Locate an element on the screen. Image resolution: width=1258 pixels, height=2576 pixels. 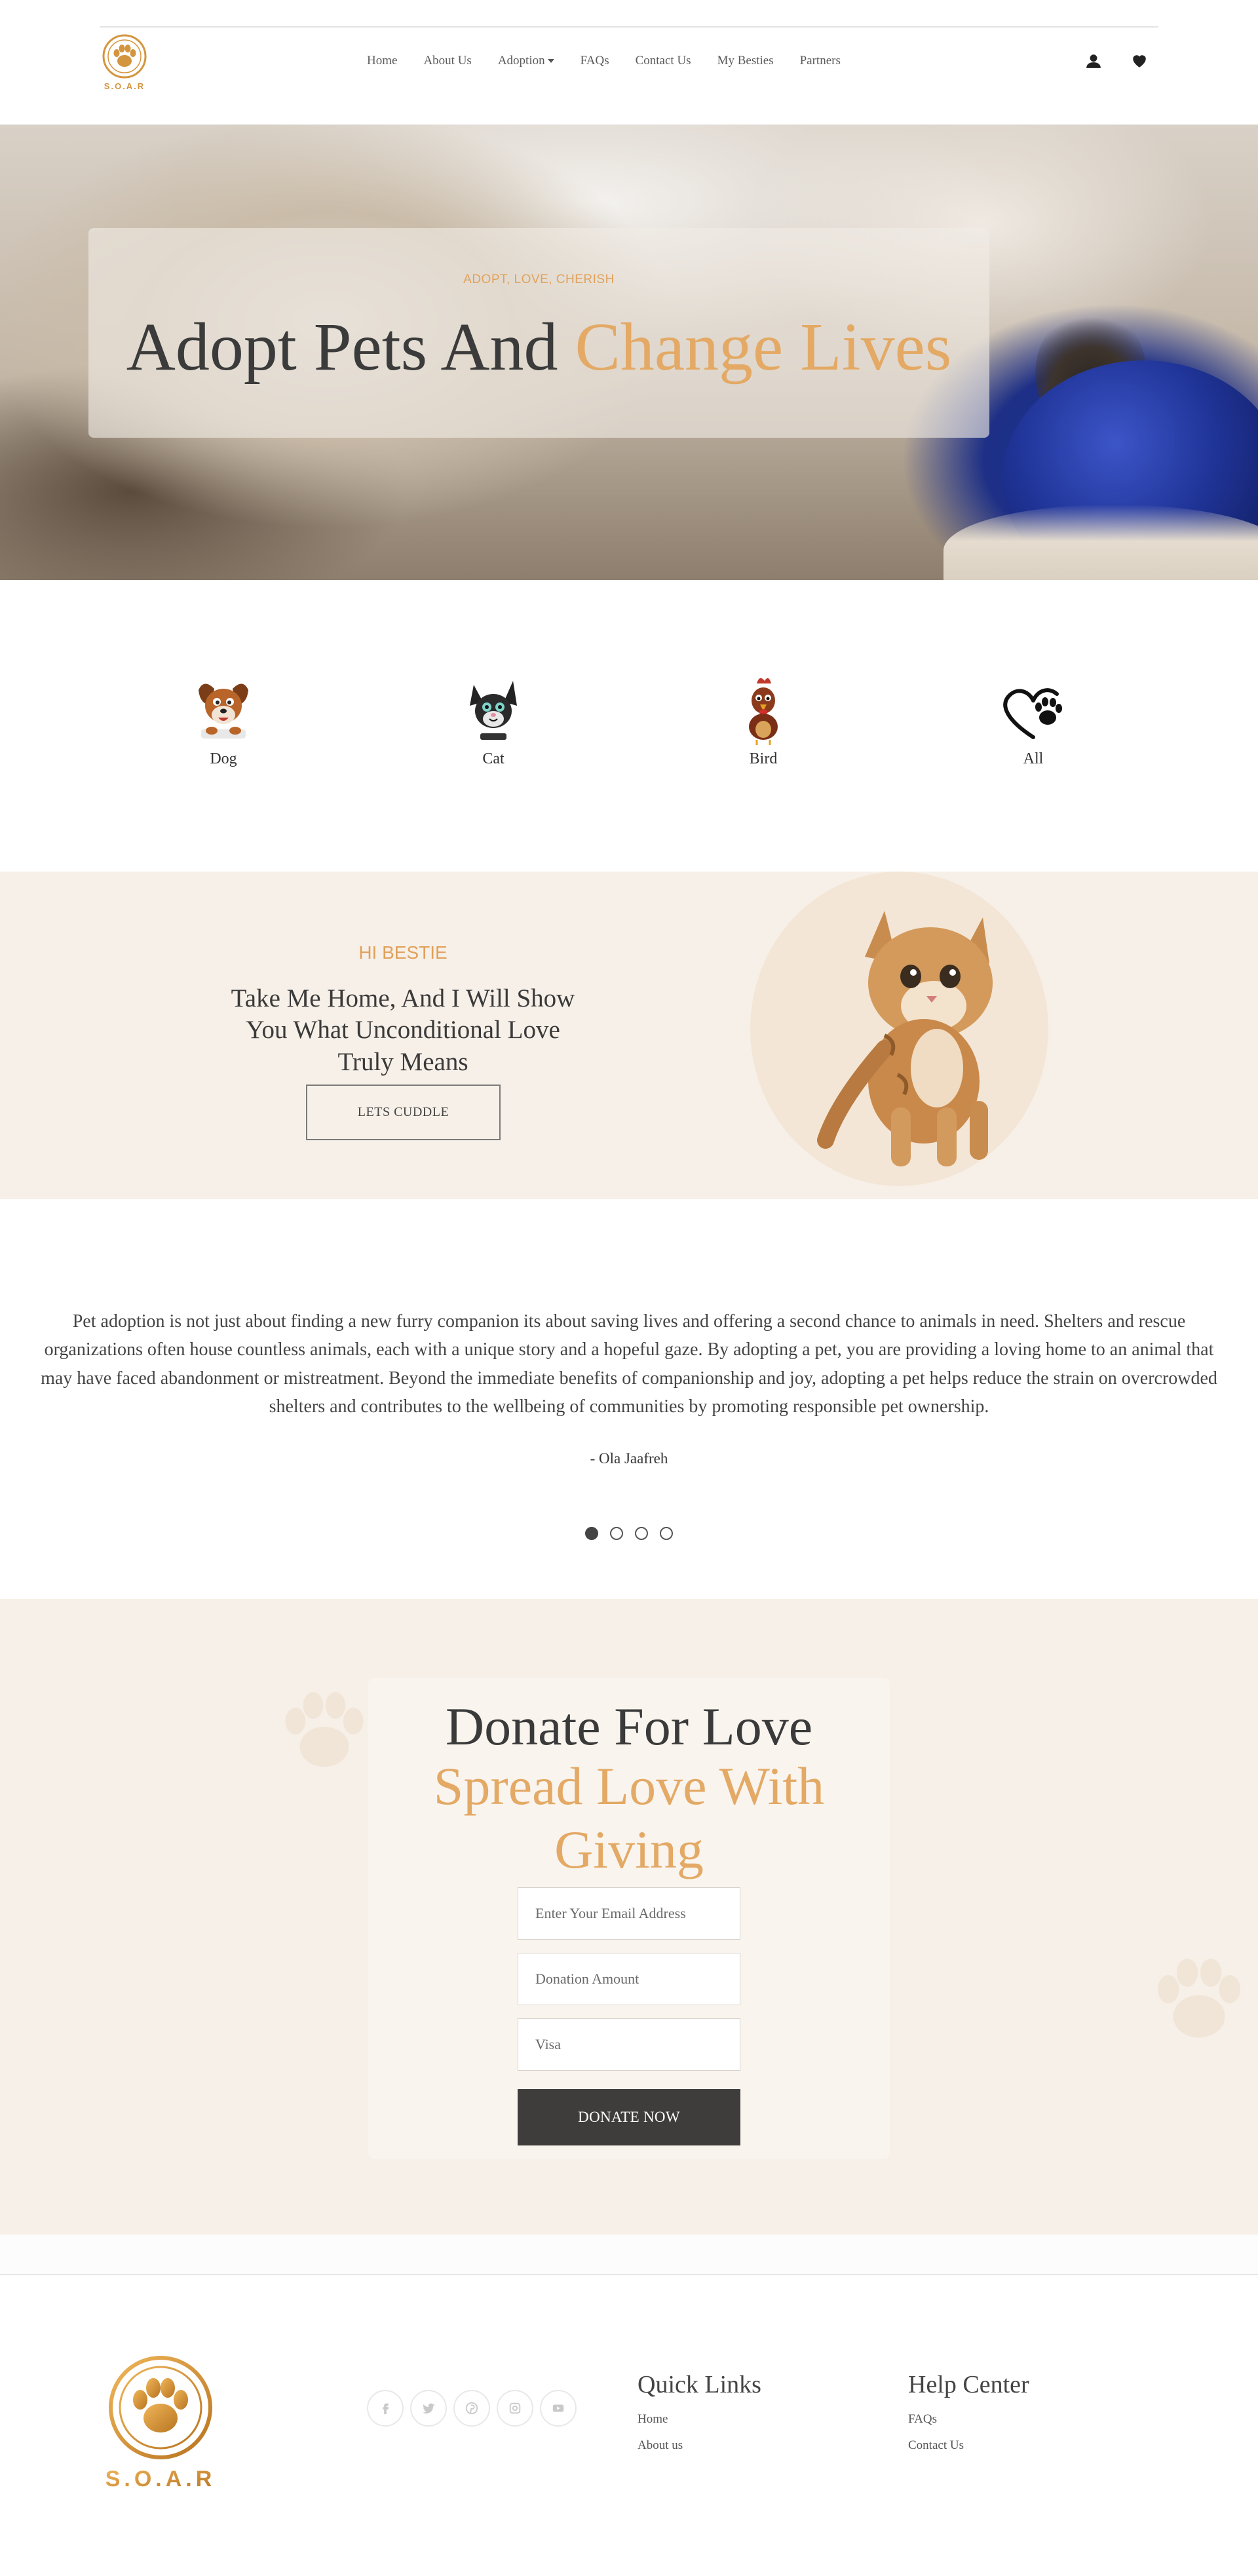
facebook-icon is located at coordinates (386, 2409).